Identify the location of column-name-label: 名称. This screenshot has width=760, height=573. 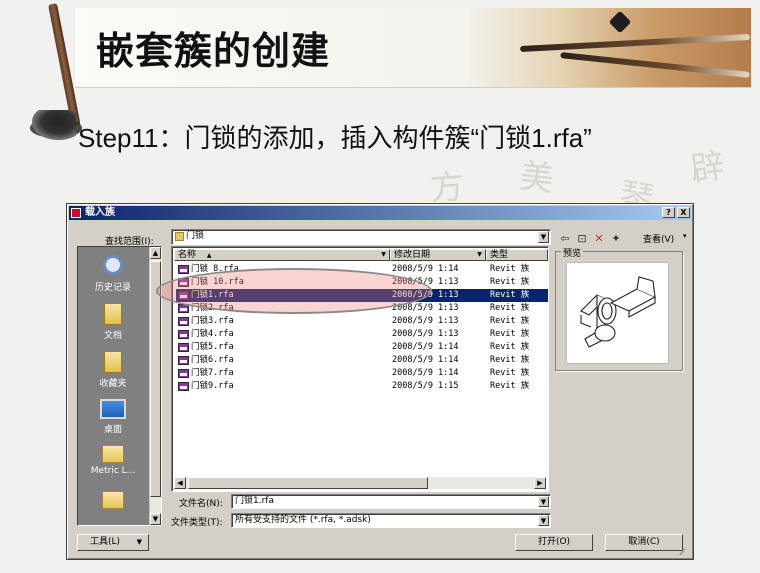
(187, 255).